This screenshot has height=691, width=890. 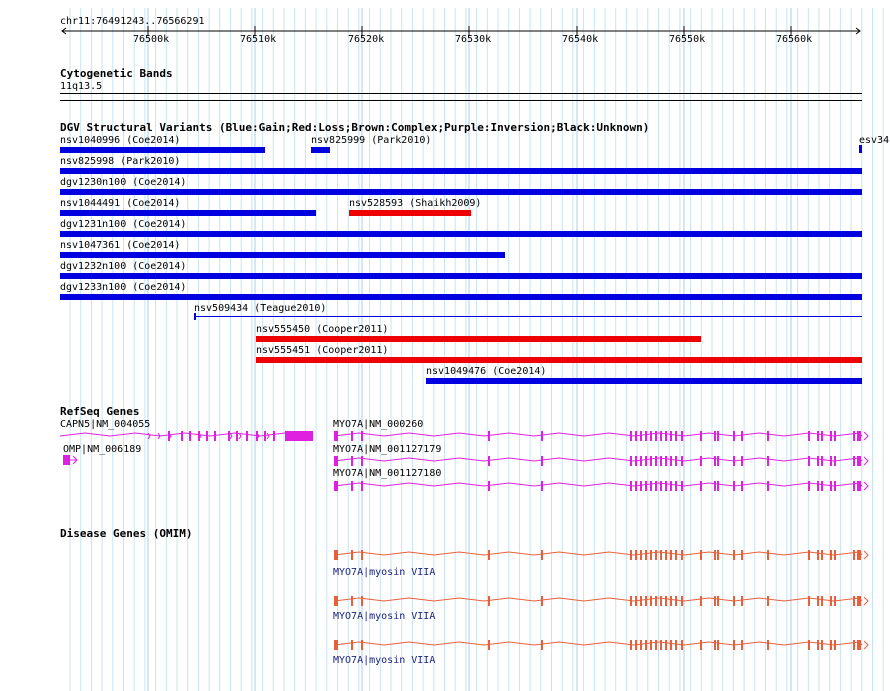 I want to click on intron-line, so click(x=598, y=599).